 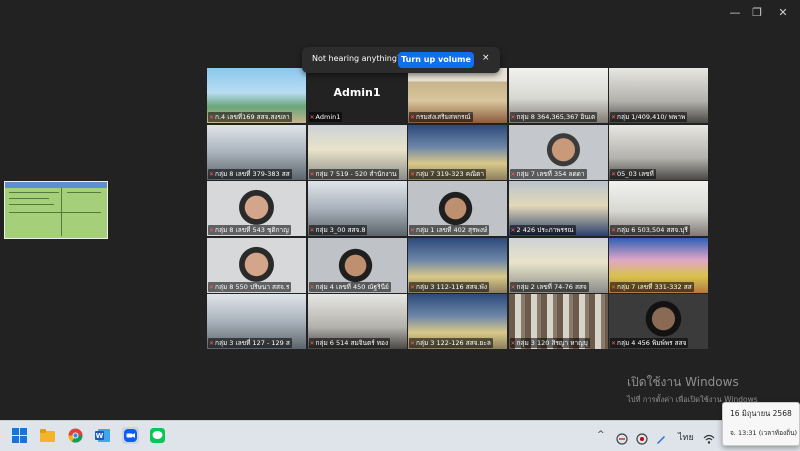 I want to click on participant-name: กลุ่ม 7 319-323 คณิตา, so click(x=450, y=173).